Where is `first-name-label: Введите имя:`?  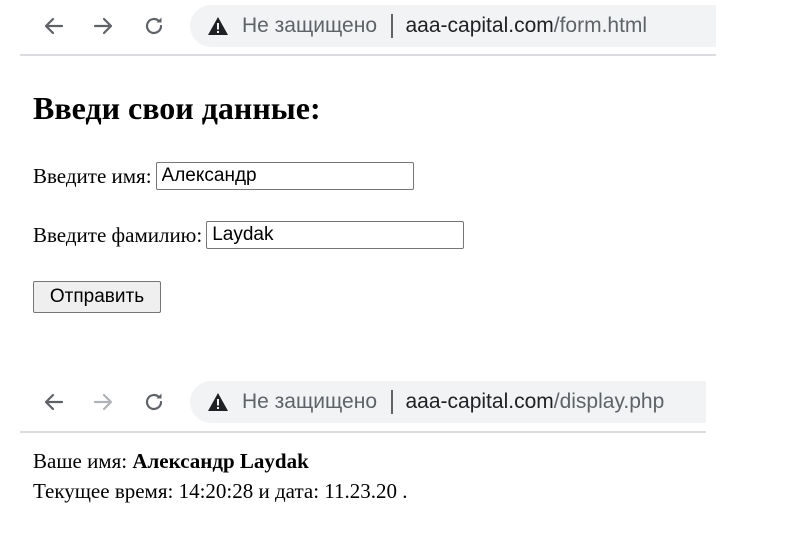 first-name-label: Введите имя: is located at coordinates (92, 175).